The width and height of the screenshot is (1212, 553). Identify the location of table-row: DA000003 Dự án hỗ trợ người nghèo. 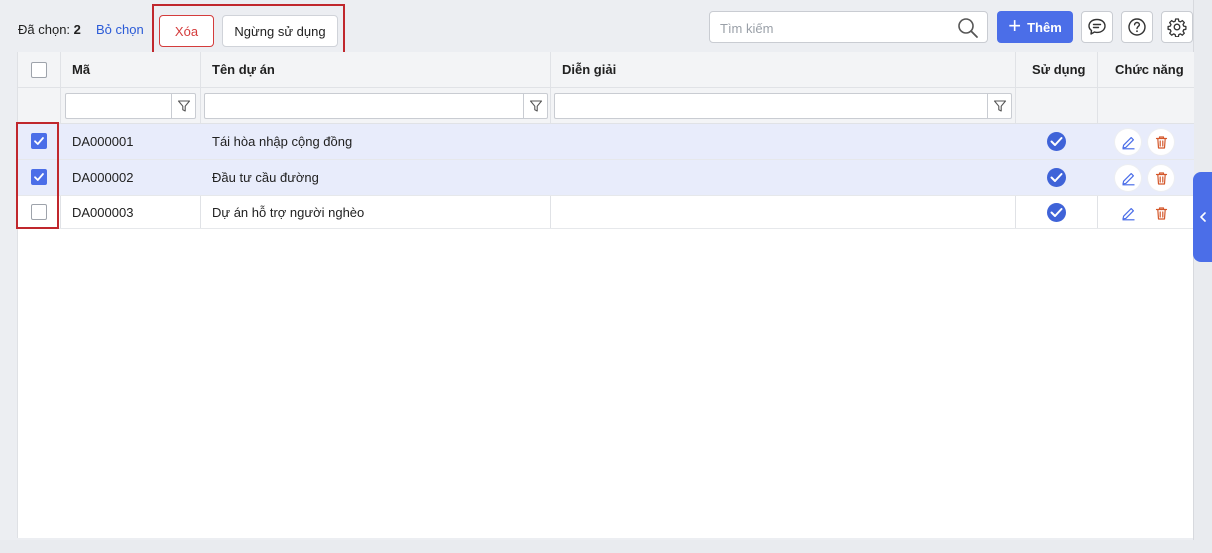
(606, 212).